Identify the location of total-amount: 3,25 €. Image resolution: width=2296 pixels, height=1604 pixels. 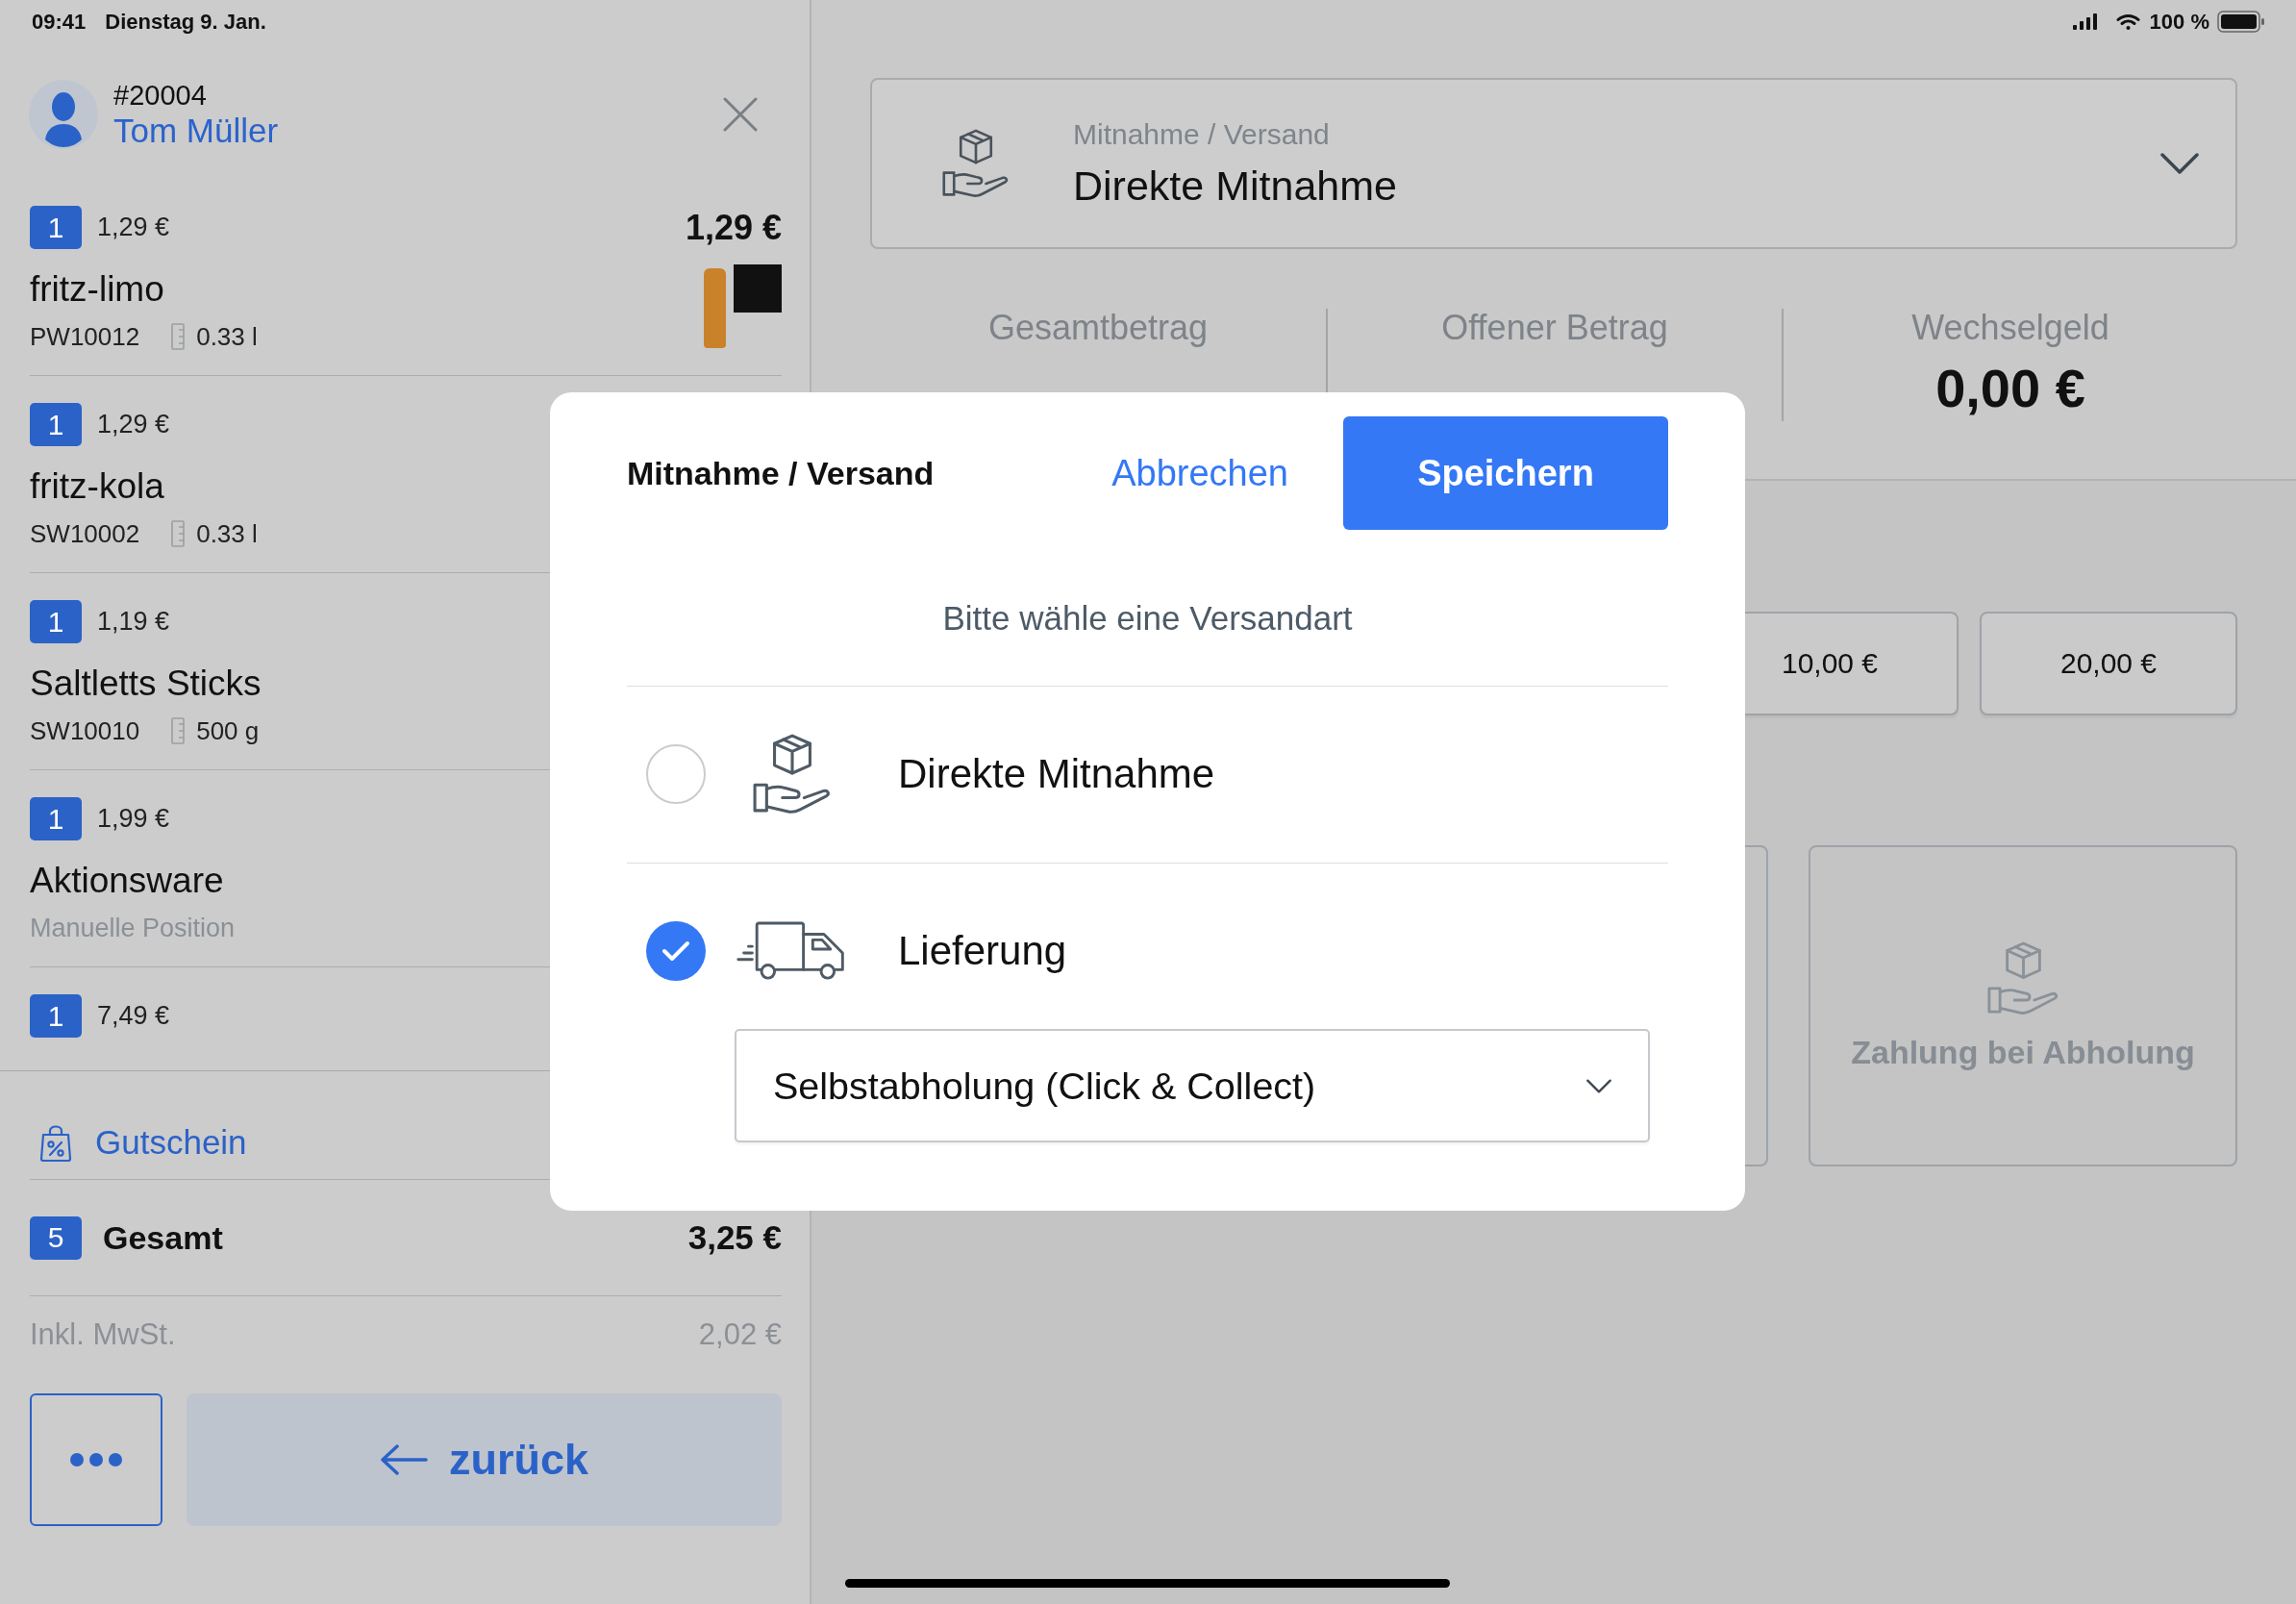
(734, 1237).